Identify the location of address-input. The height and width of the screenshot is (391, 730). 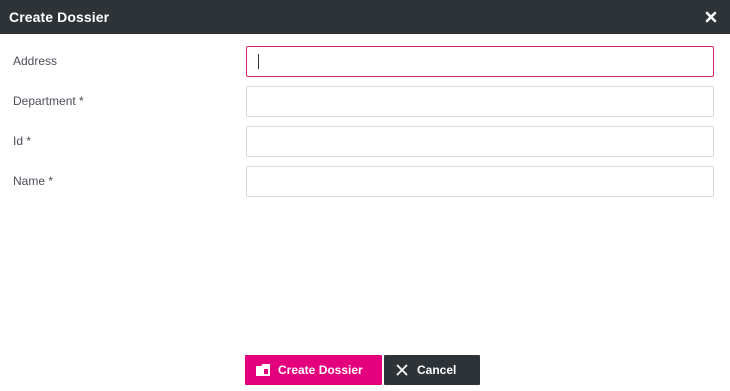
(480, 61).